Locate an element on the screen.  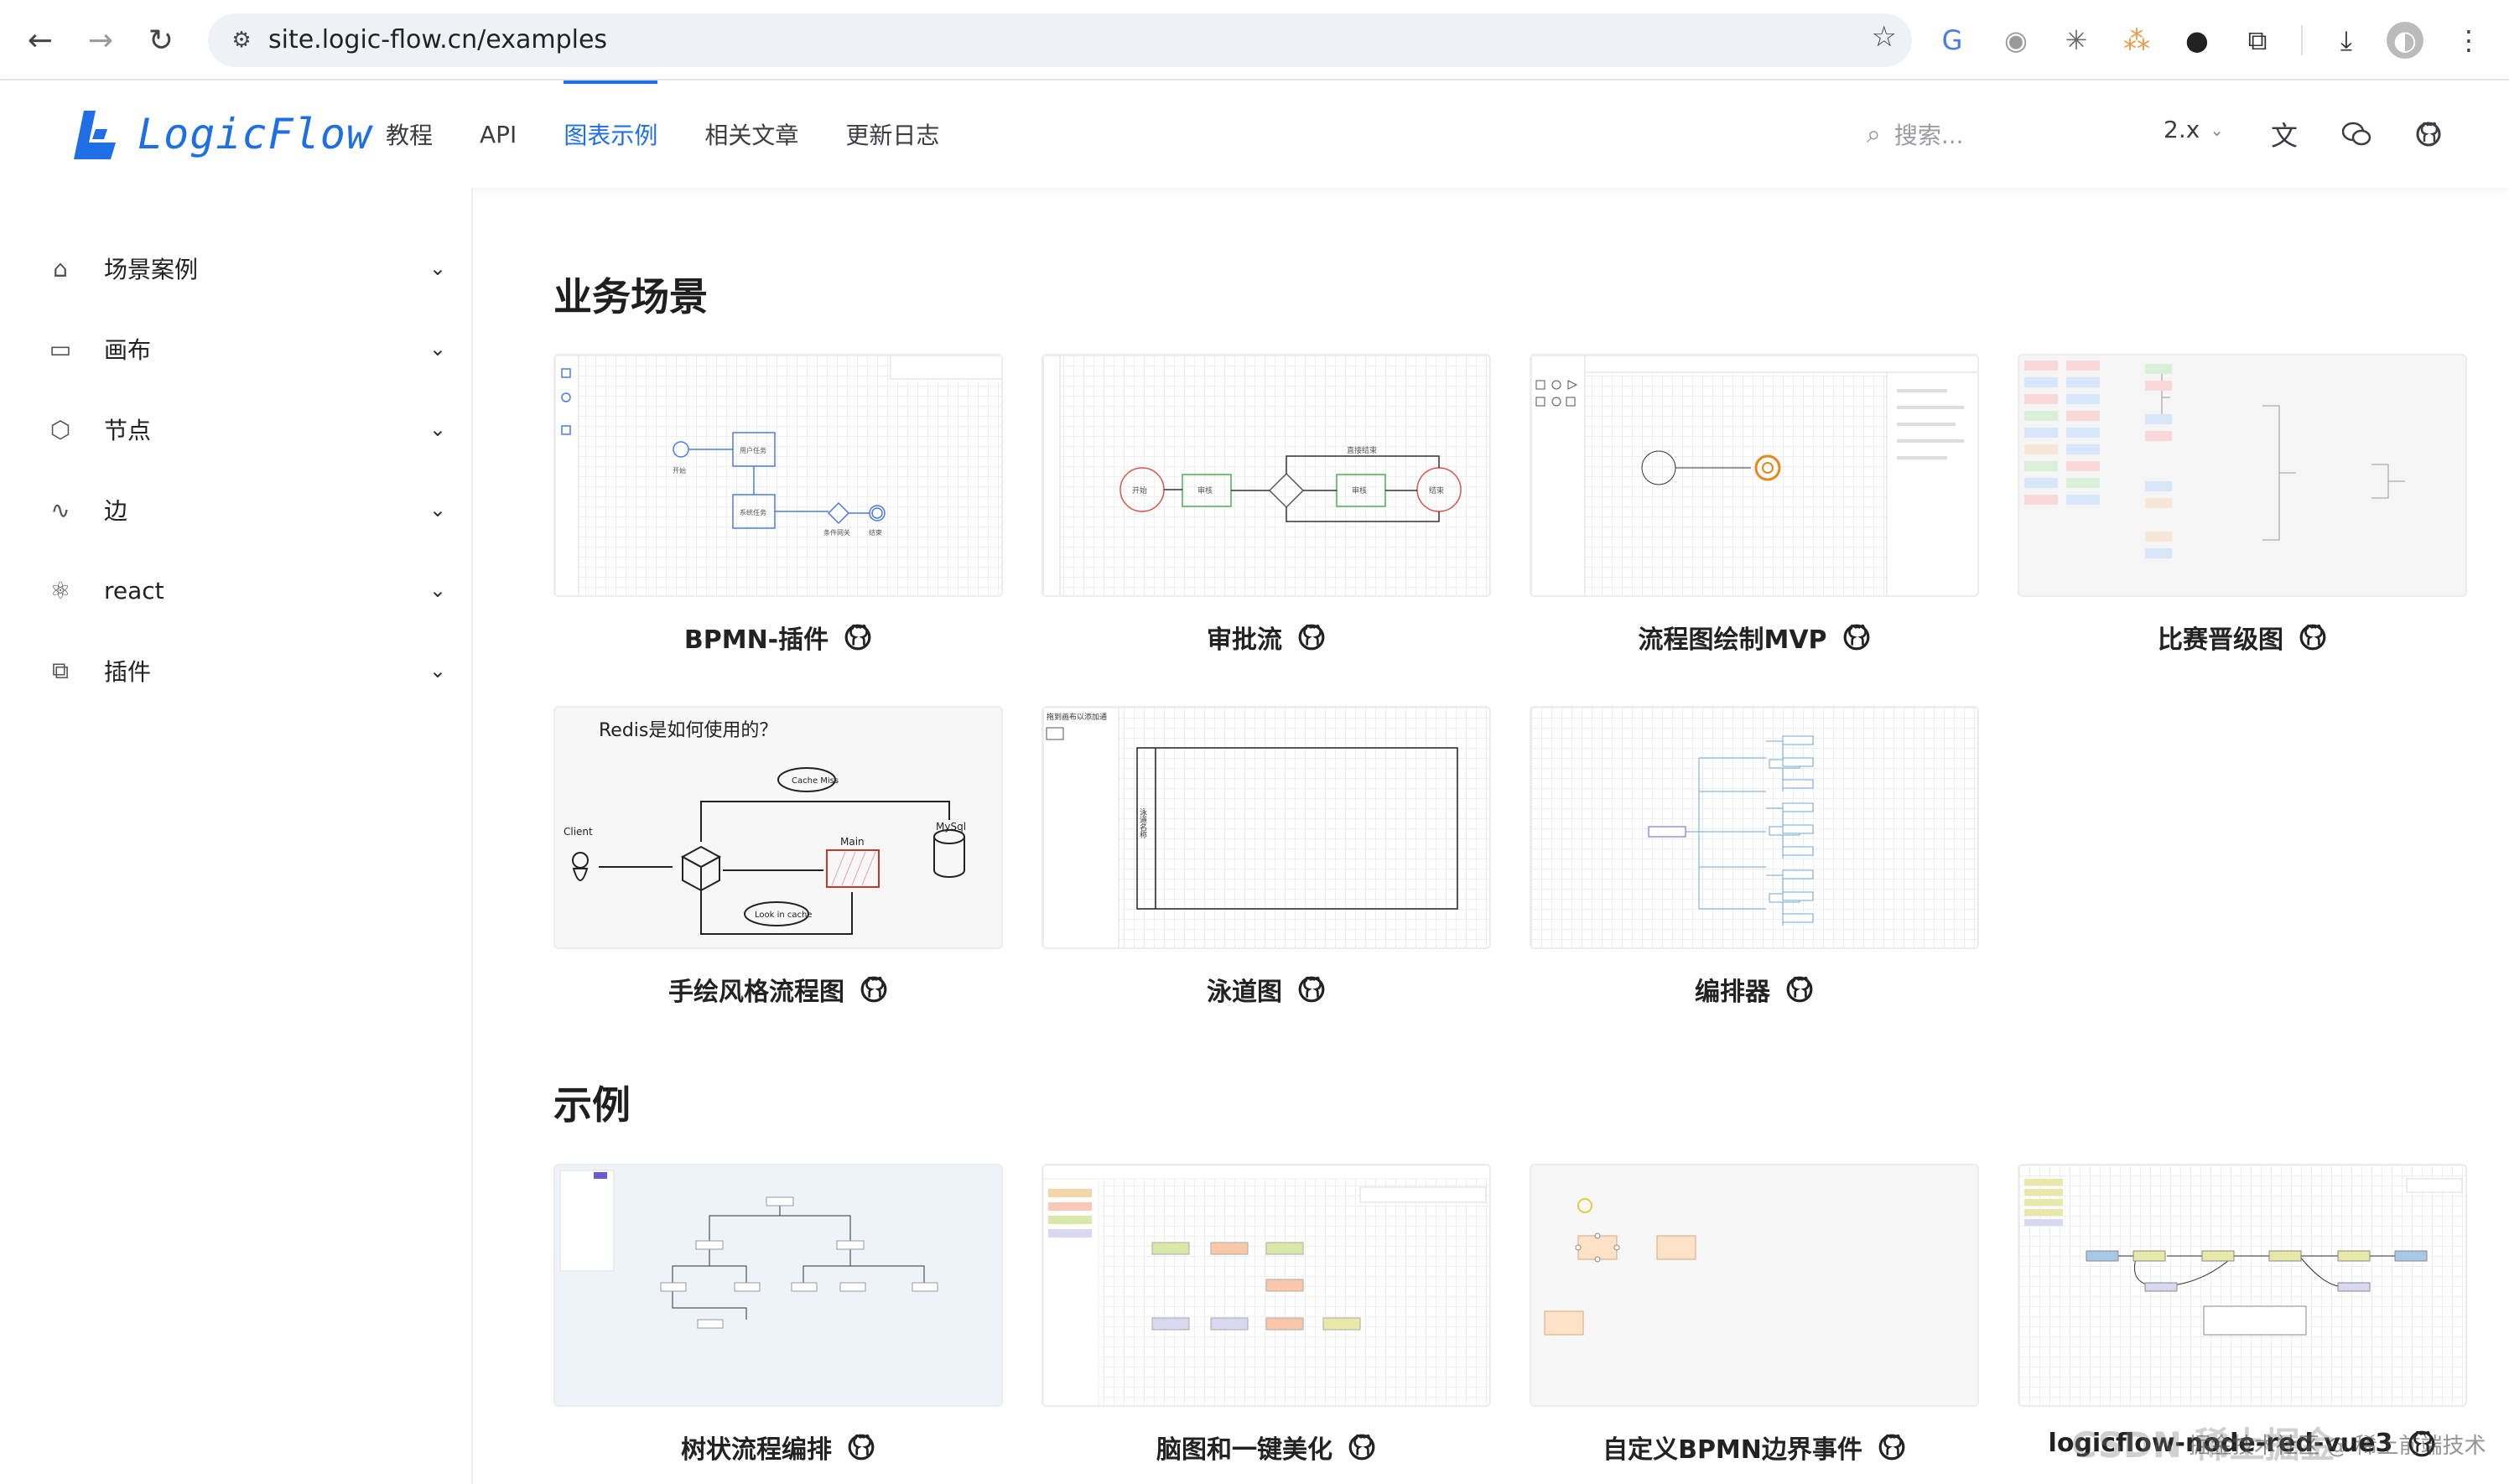
sidebar-item-label: 边 is located at coordinates (116, 511).